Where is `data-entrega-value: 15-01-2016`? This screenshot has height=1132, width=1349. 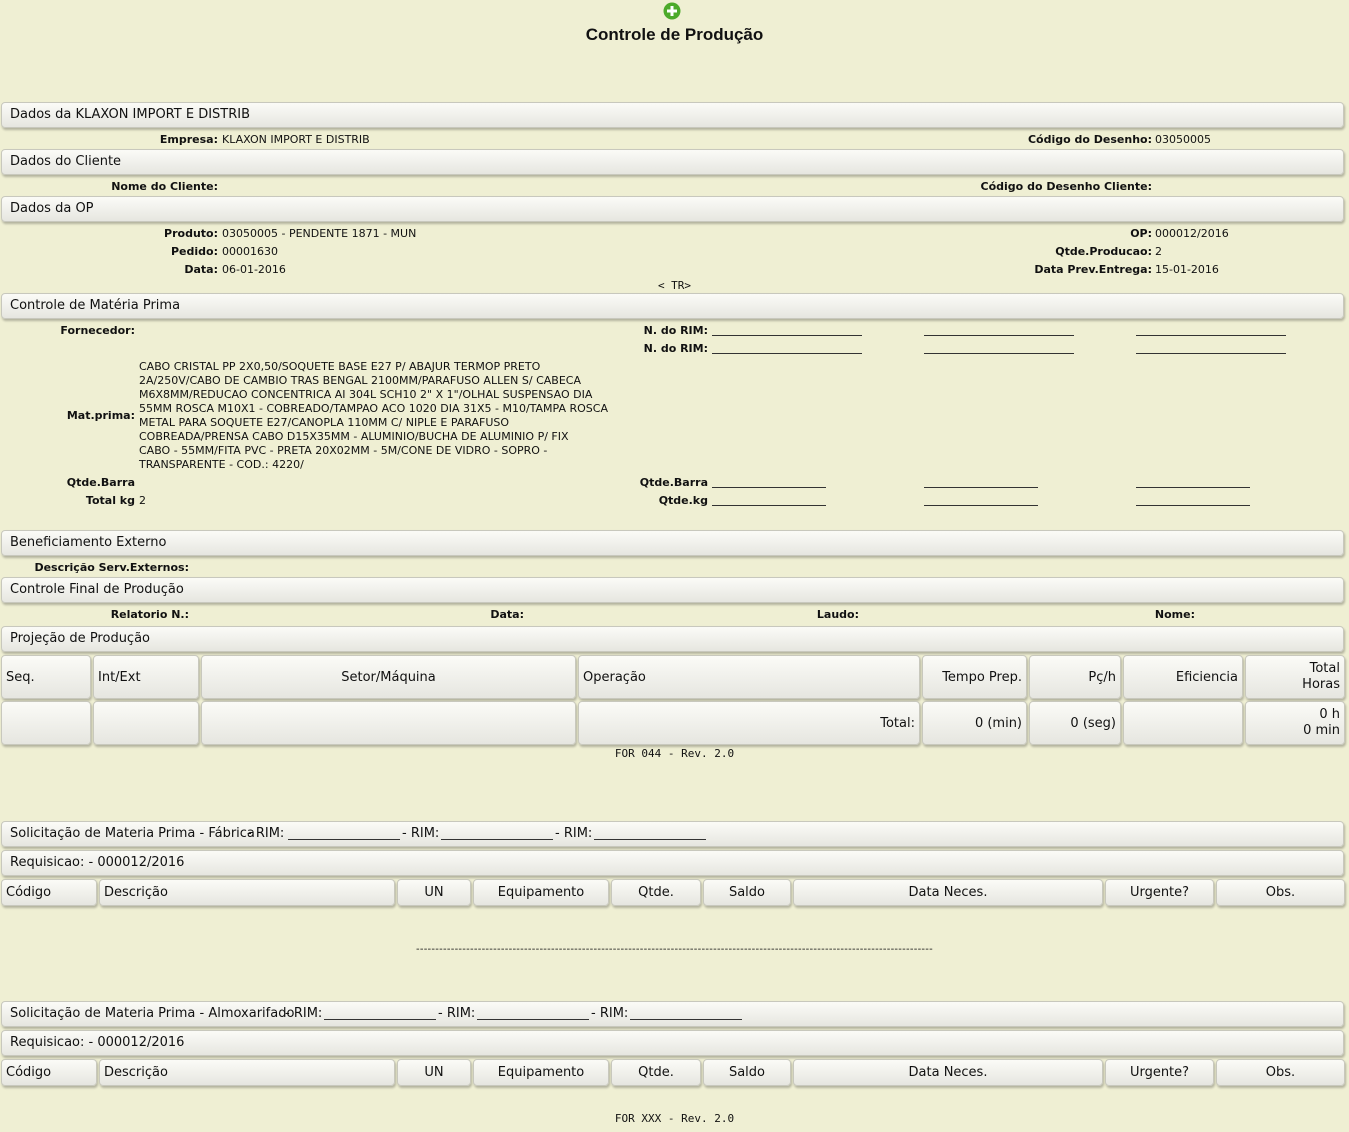 data-entrega-value: 15-01-2016 is located at coordinates (1187, 269).